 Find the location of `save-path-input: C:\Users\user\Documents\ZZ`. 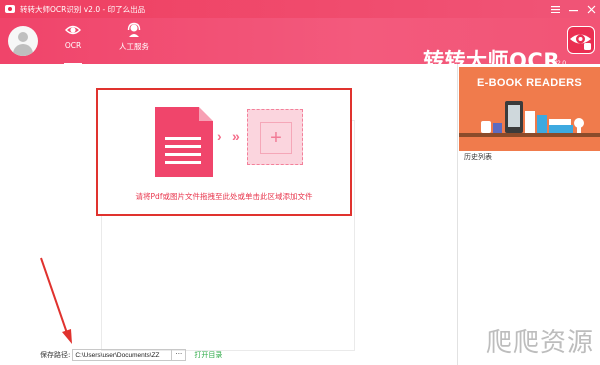

save-path-input: C:\Users\user\Documents\ZZ is located at coordinates (122, 355).